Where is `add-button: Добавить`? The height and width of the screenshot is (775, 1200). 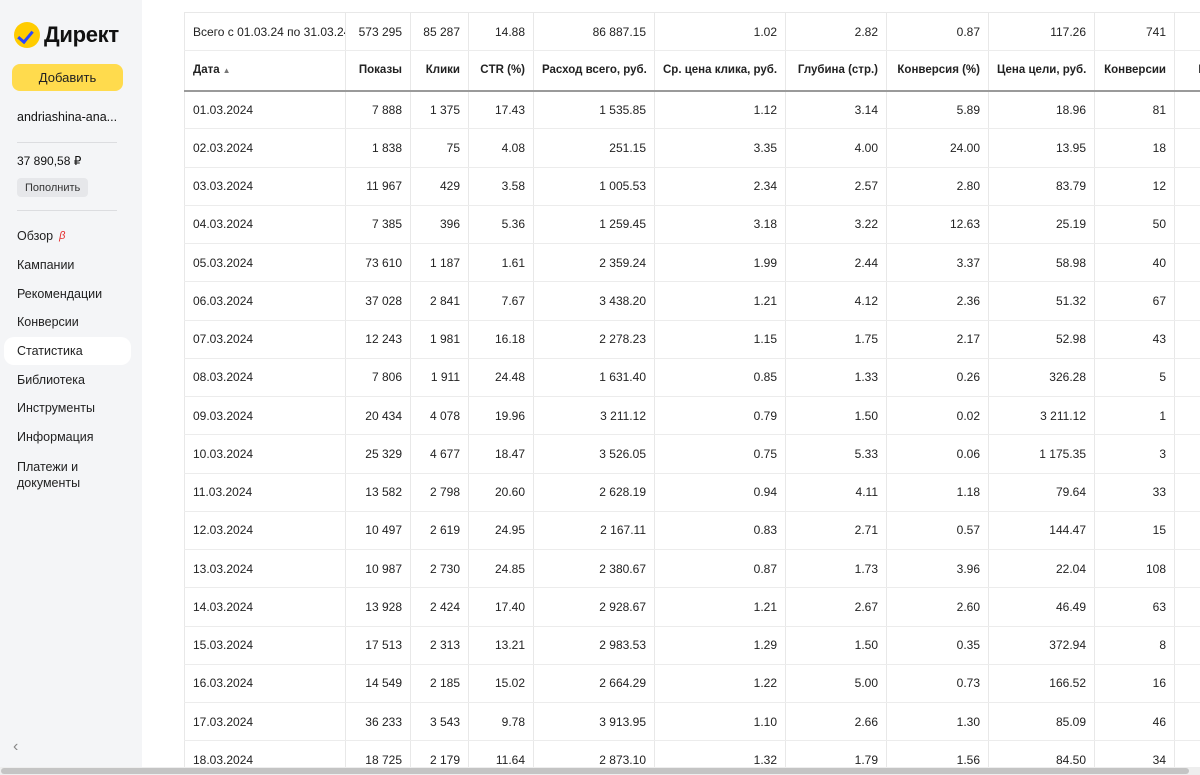
add-button: Добавить is located at coordinates (67, 77).